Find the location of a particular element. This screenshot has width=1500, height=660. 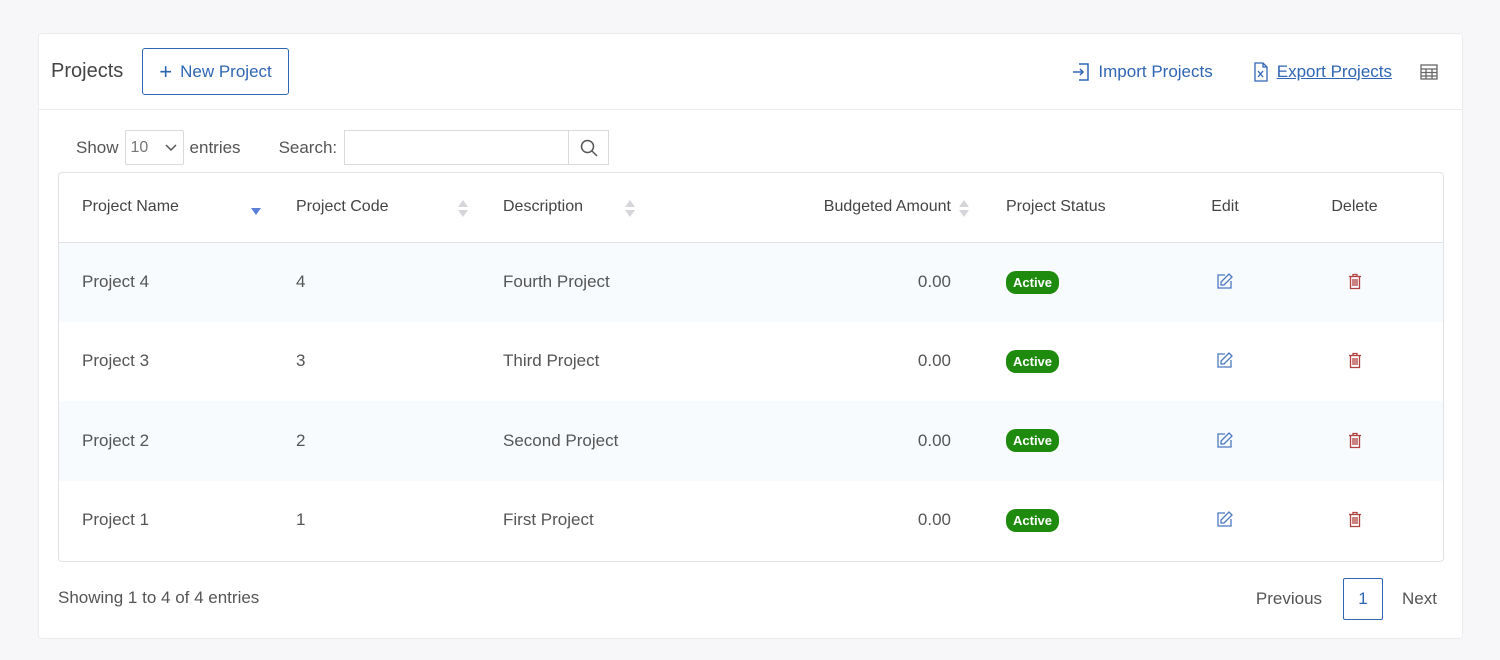

cell-description: Fourth Project is located at coordinates (593, 282).